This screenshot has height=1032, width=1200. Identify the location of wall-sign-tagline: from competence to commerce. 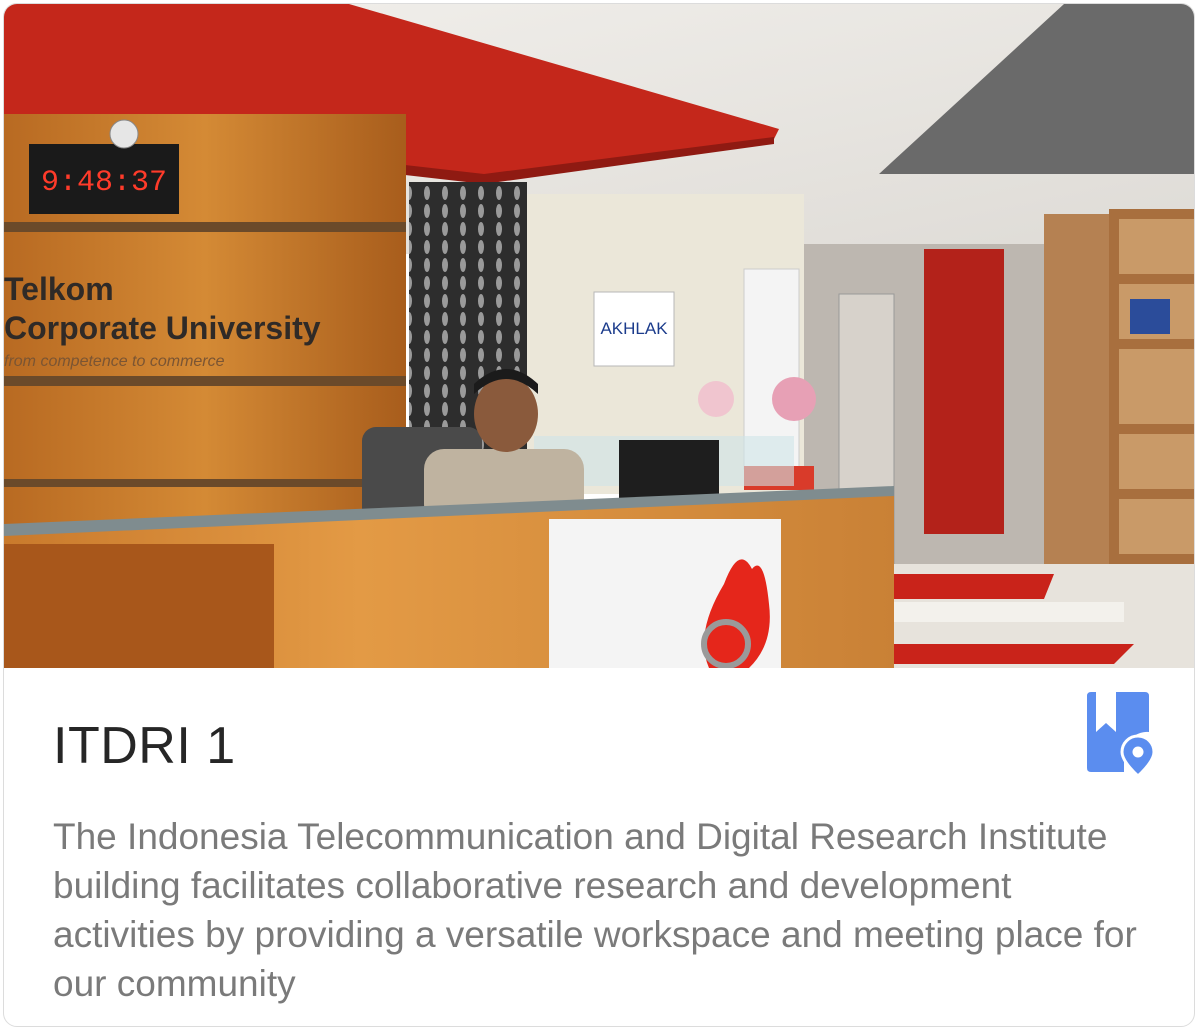
(114, 361).